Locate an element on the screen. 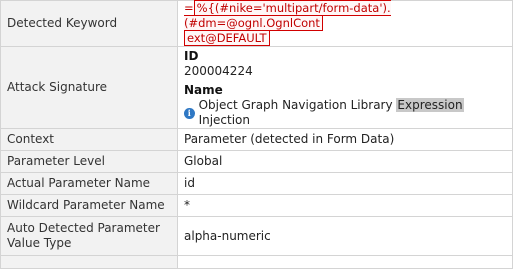 The height and width of the screenshot is (269, 514). wildcard-parameter-name-row: Wildcard Parameter Name * is located at coordinates (256, 205).